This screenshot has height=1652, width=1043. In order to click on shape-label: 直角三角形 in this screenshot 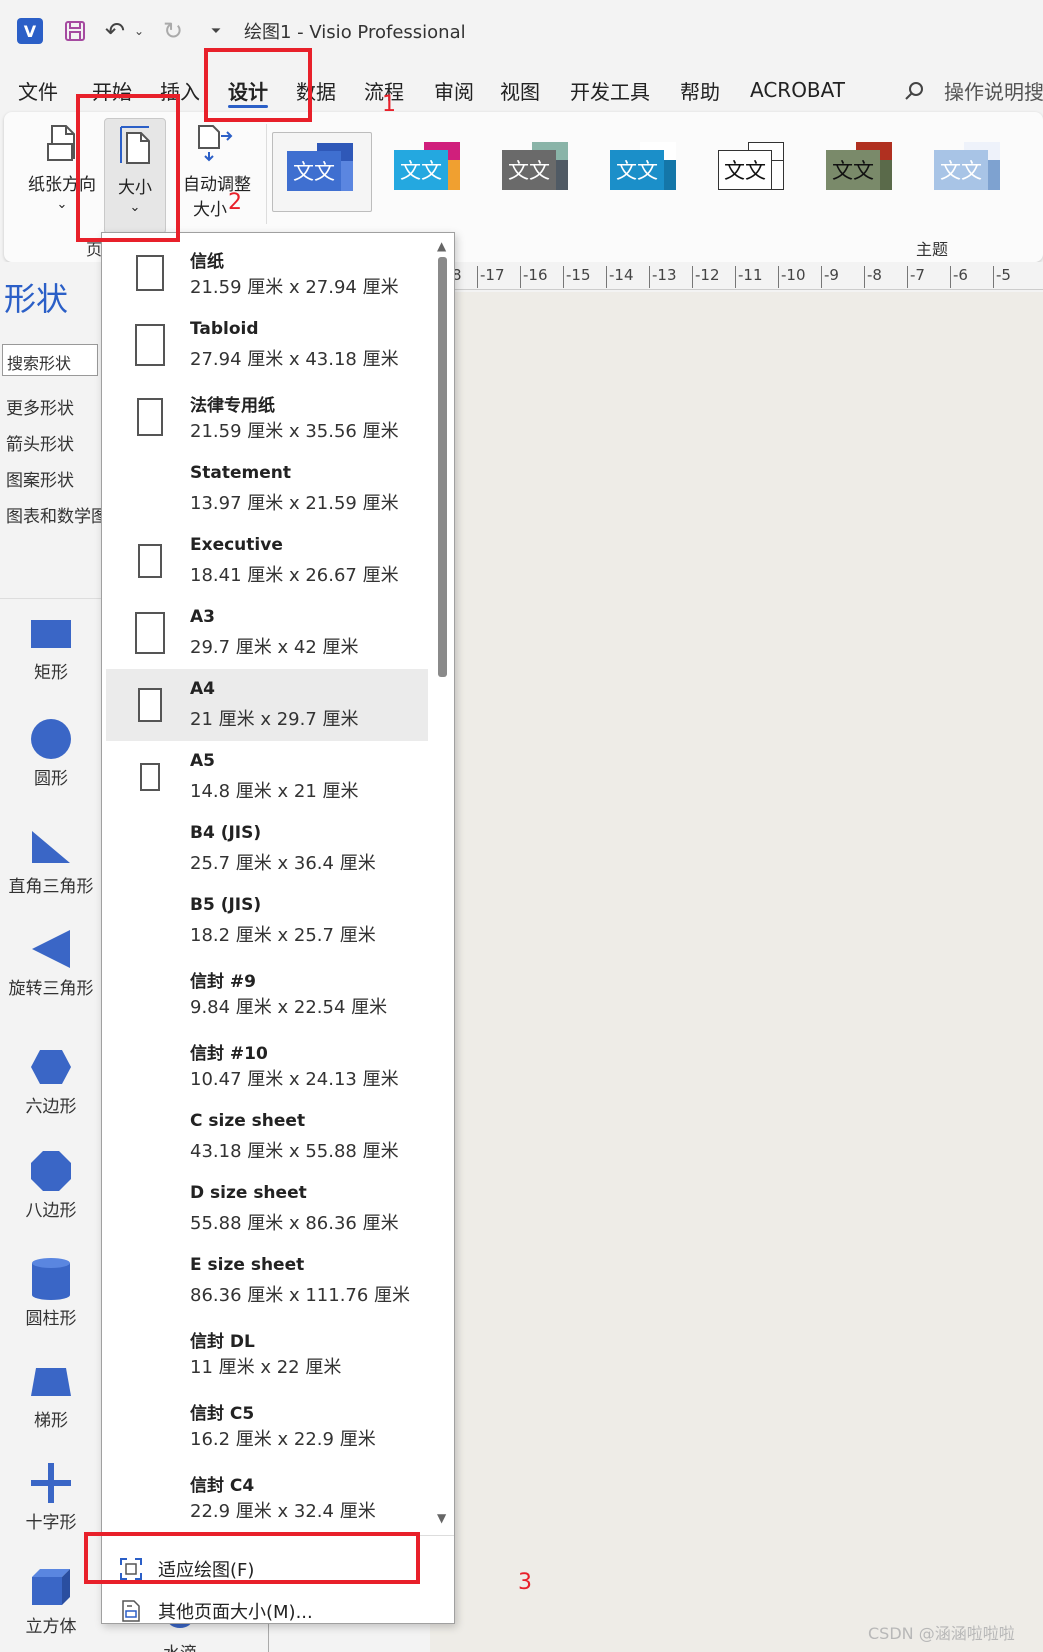, I will do `click(51, 887)`.